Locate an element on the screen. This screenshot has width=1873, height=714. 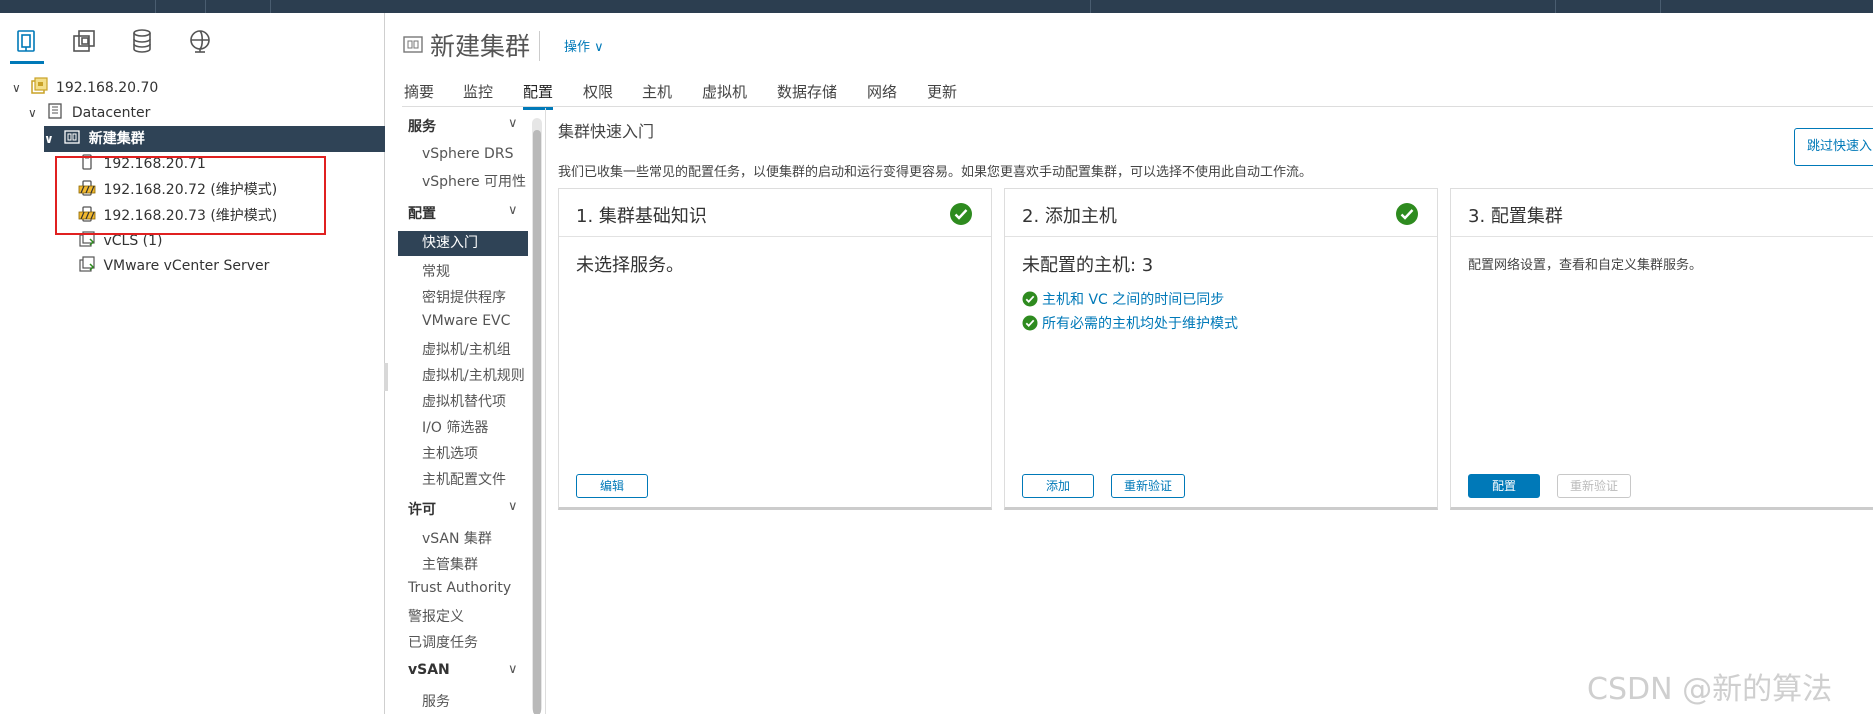
nav-scheduled-tasks: 已调度任务 is located at coordinates (443, 642).